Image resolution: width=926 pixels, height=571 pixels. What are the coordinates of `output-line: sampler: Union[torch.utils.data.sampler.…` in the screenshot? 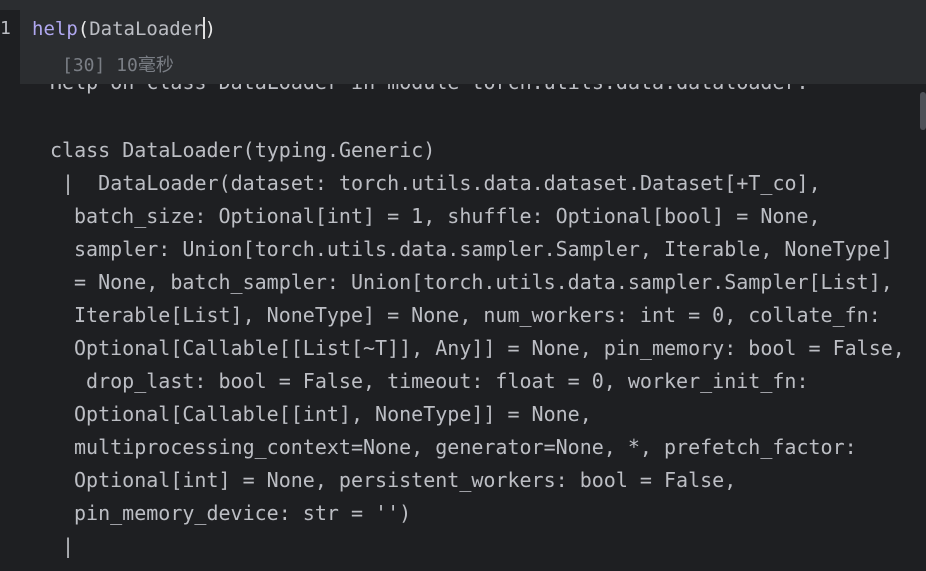 It's located at (483, 249).